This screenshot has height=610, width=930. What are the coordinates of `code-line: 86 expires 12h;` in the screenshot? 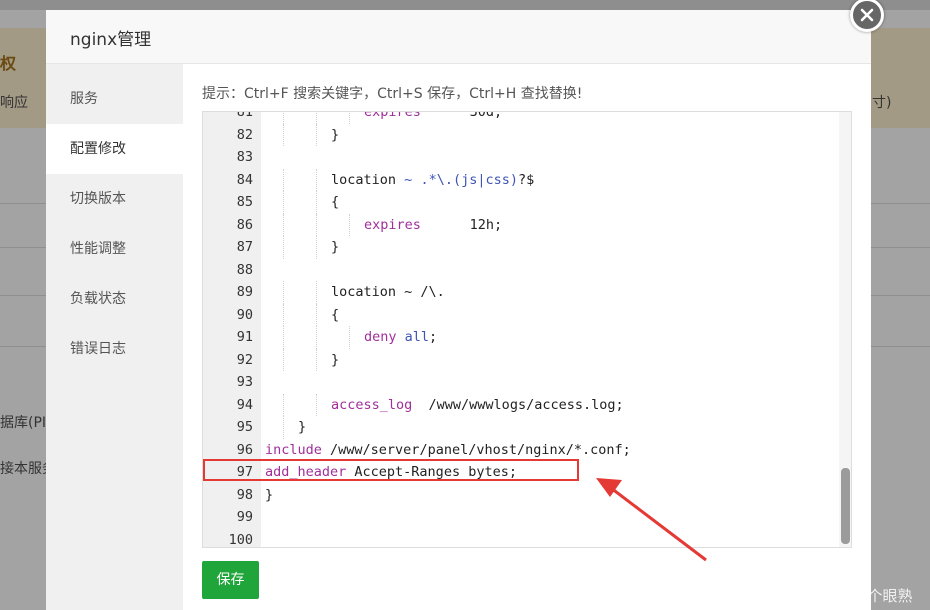 It's located at (527, 225).